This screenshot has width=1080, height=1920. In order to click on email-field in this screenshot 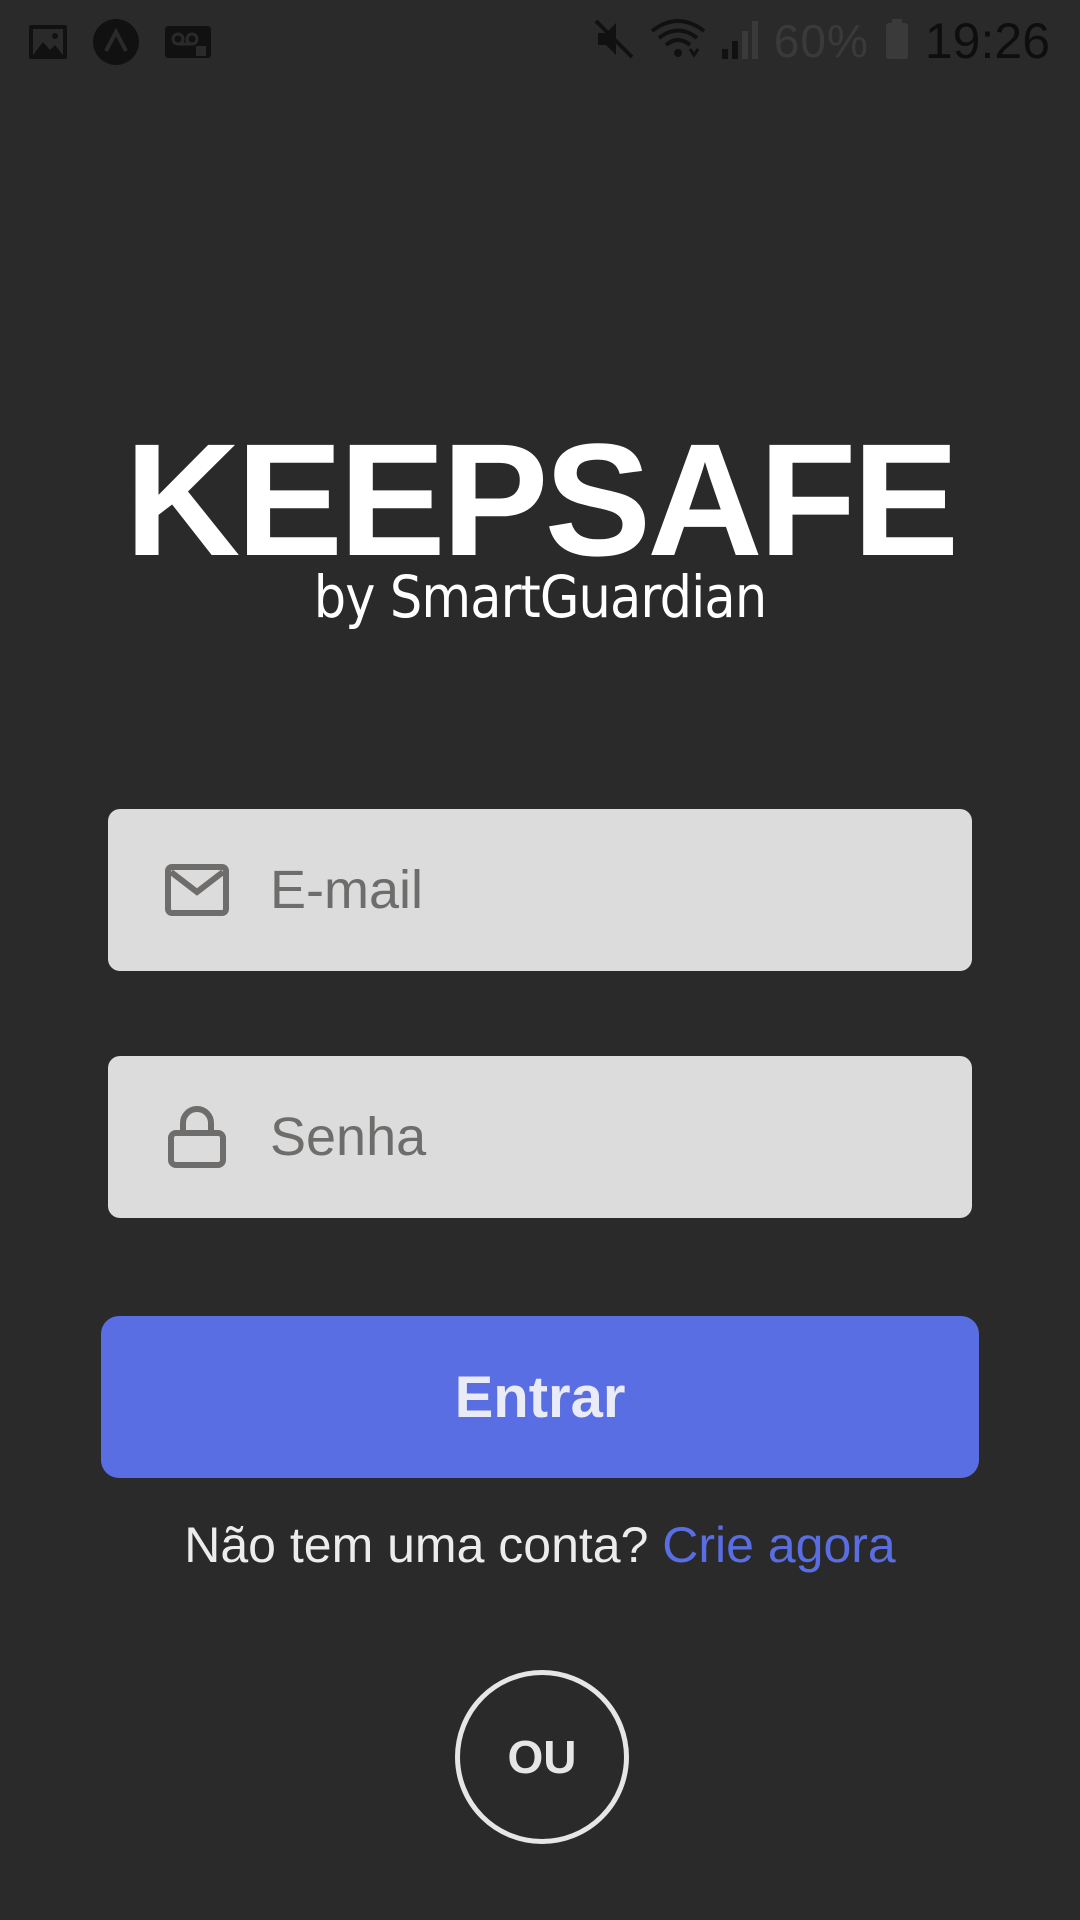, I will do `click(540, 890)`.